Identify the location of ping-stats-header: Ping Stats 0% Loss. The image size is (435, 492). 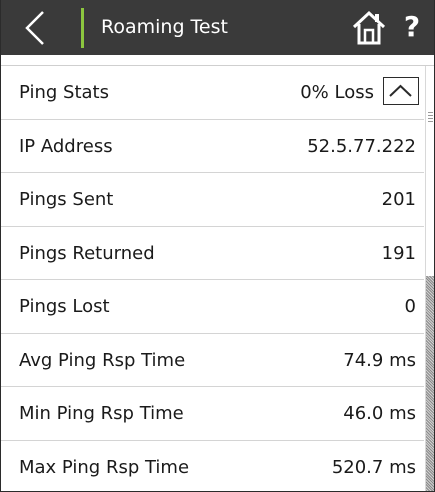
(212, 93).